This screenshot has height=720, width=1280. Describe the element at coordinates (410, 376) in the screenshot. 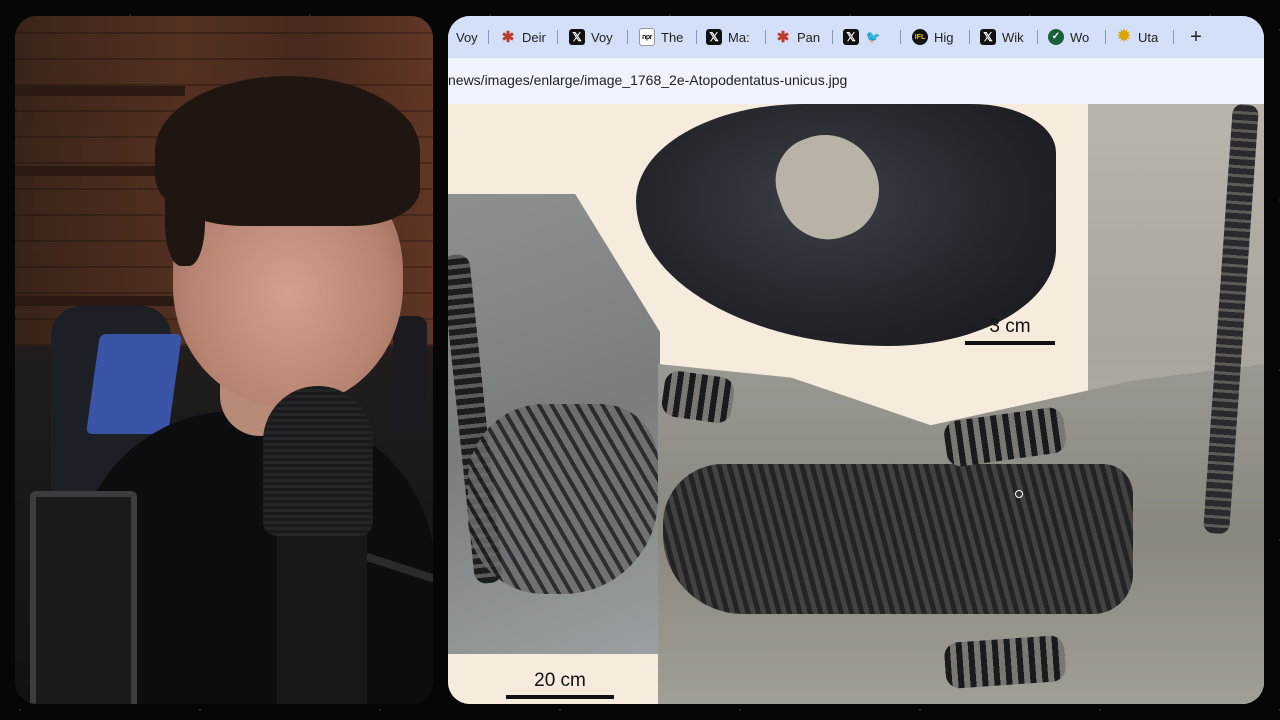

I see `chair-side` at that location.